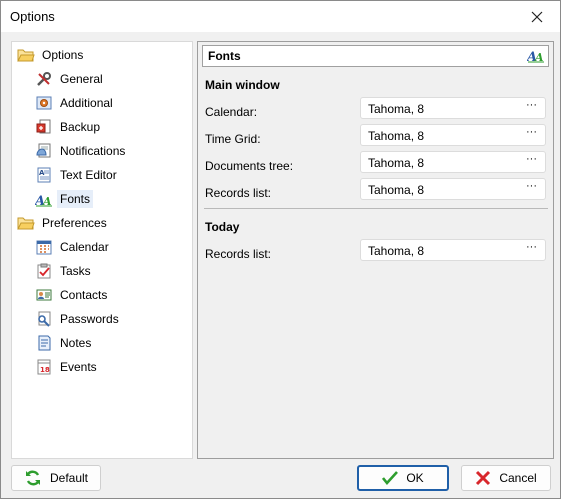  Describe the element at coordinates (453, 108) in the screenshot. I see `calendar-font-field: Tahoma, 8 ···` at that location.